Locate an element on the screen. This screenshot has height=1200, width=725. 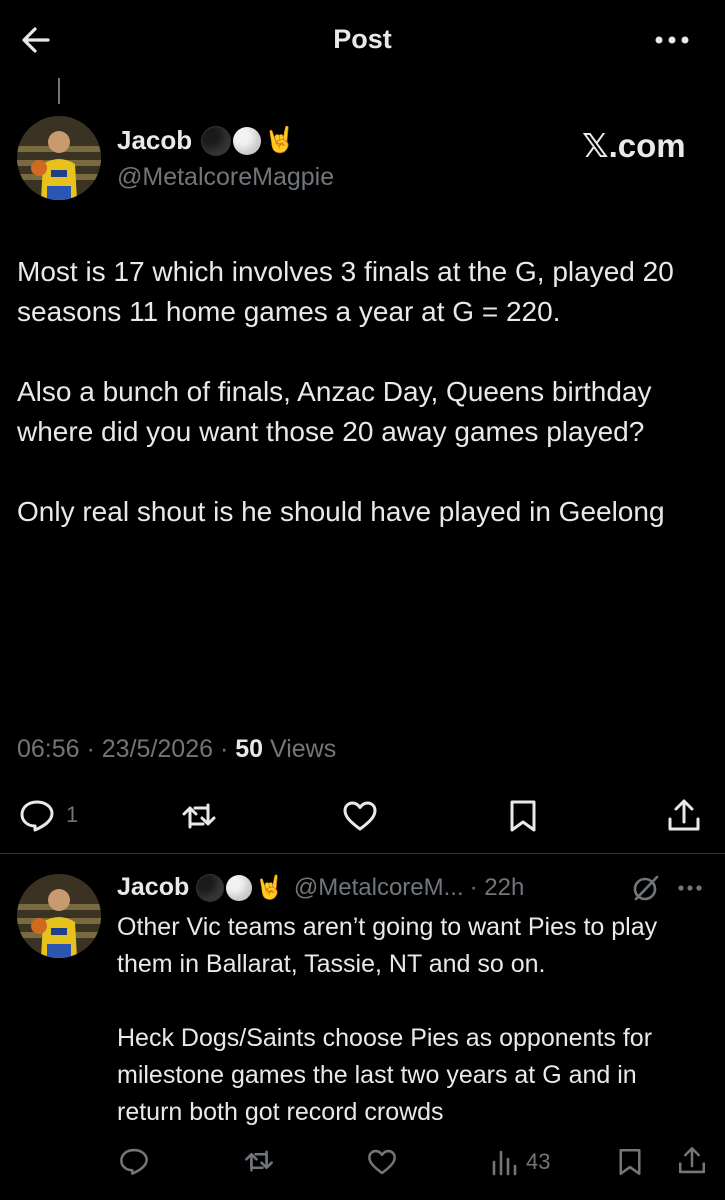
author-name: Jacob is located at coordinates (154, 140).